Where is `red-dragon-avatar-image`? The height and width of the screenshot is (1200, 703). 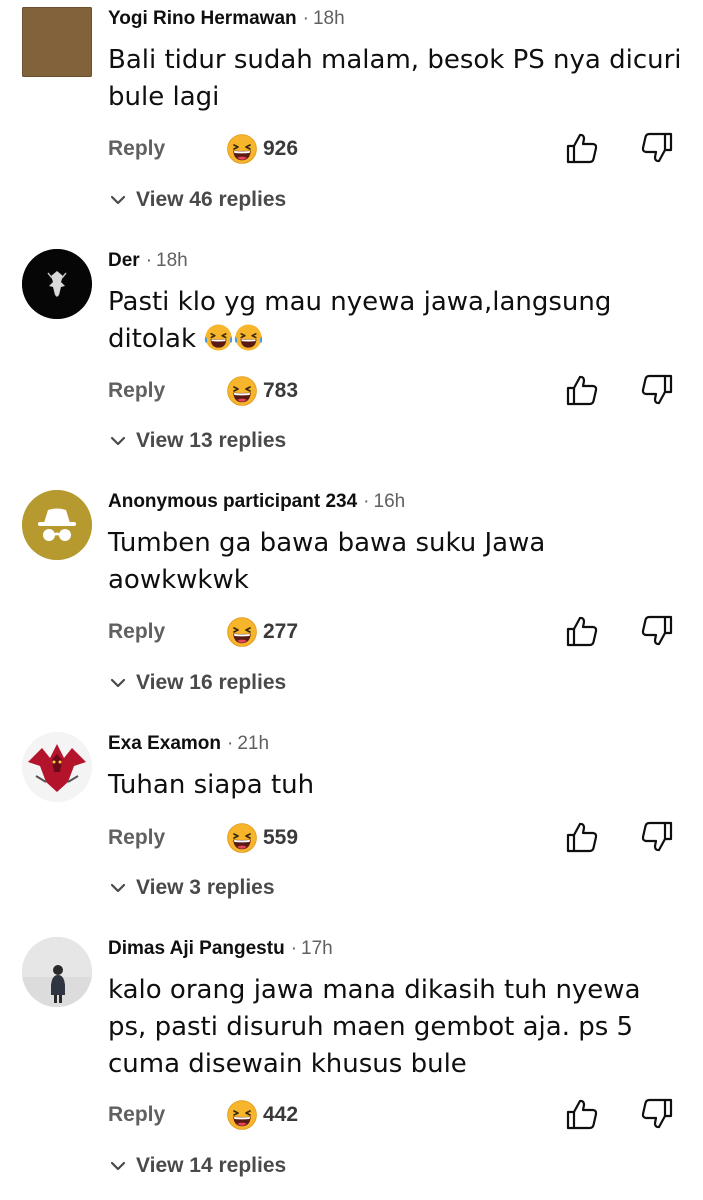 red-dragon-avatar-image is located at coordinates (57, 767).